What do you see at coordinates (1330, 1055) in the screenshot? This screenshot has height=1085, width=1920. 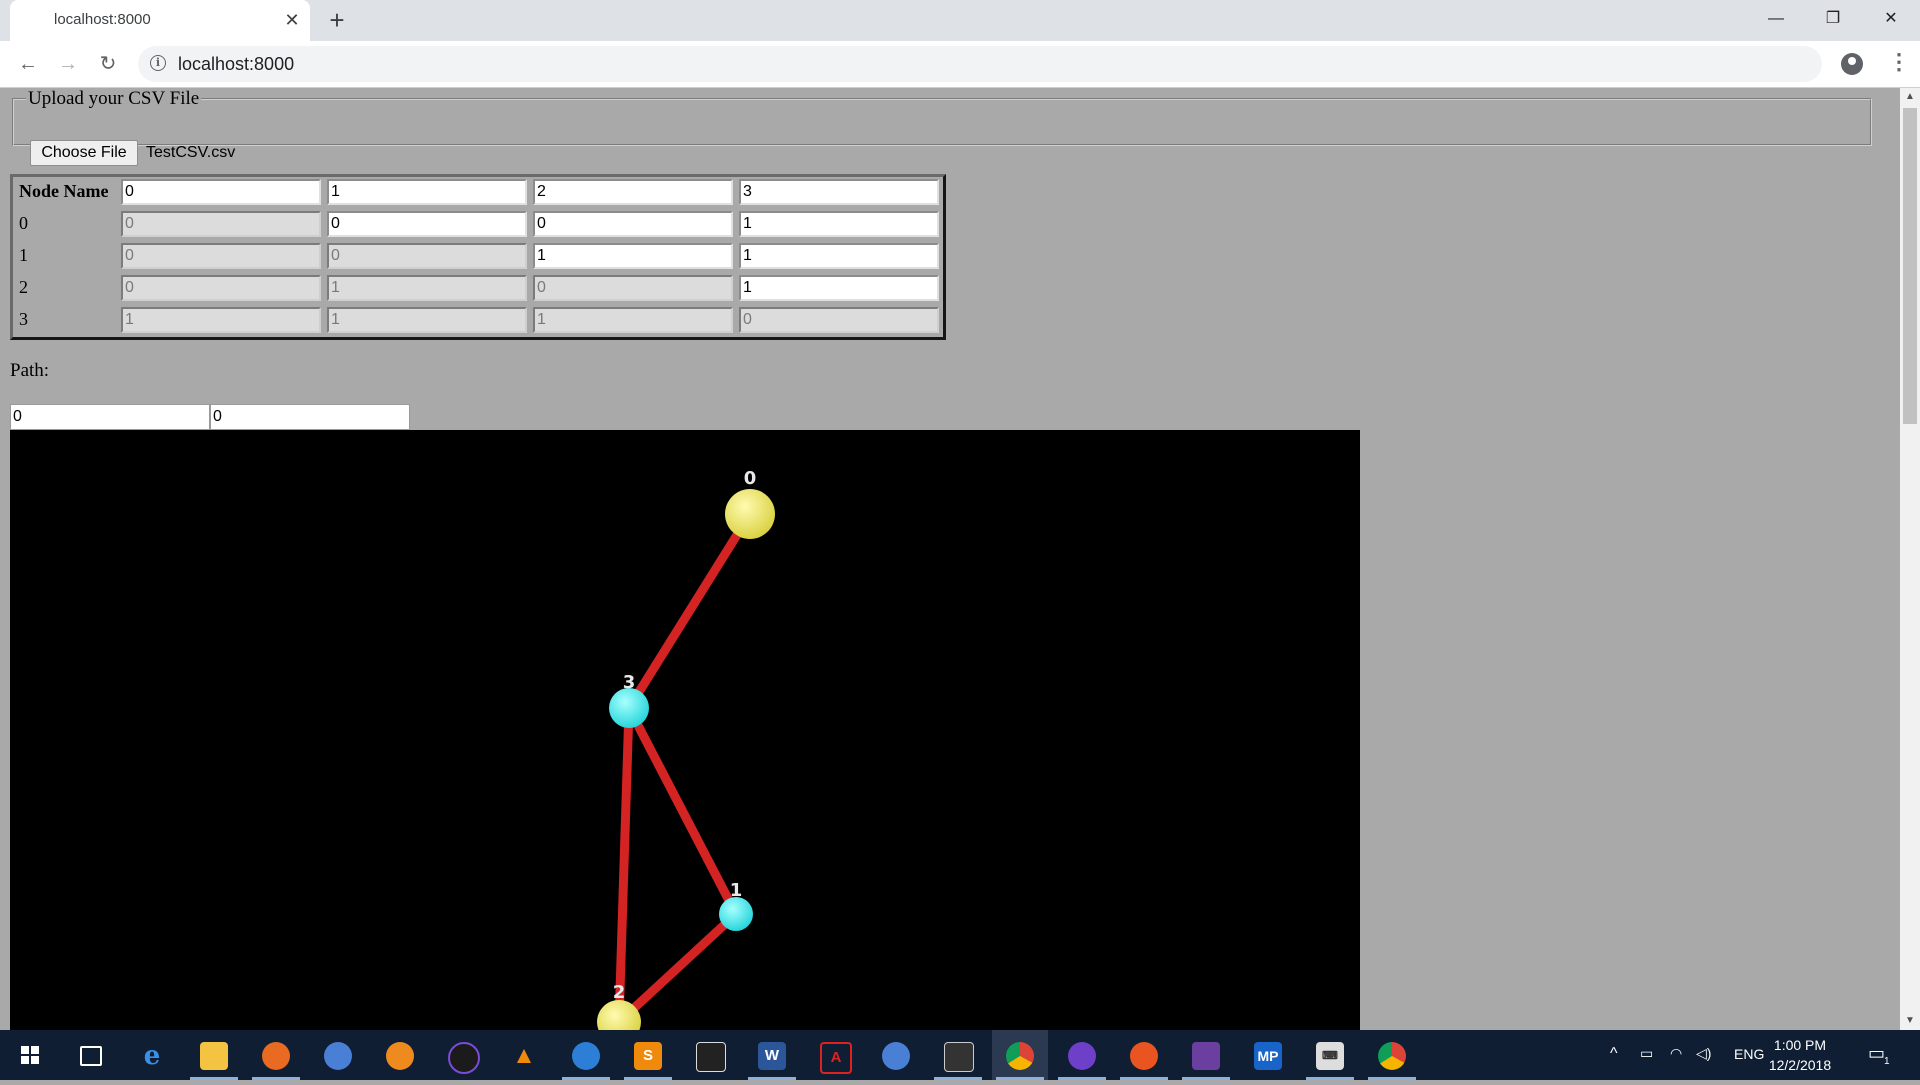 I see `remote-desktop-icon: ⌨` at bounding box center [1330, 1055].